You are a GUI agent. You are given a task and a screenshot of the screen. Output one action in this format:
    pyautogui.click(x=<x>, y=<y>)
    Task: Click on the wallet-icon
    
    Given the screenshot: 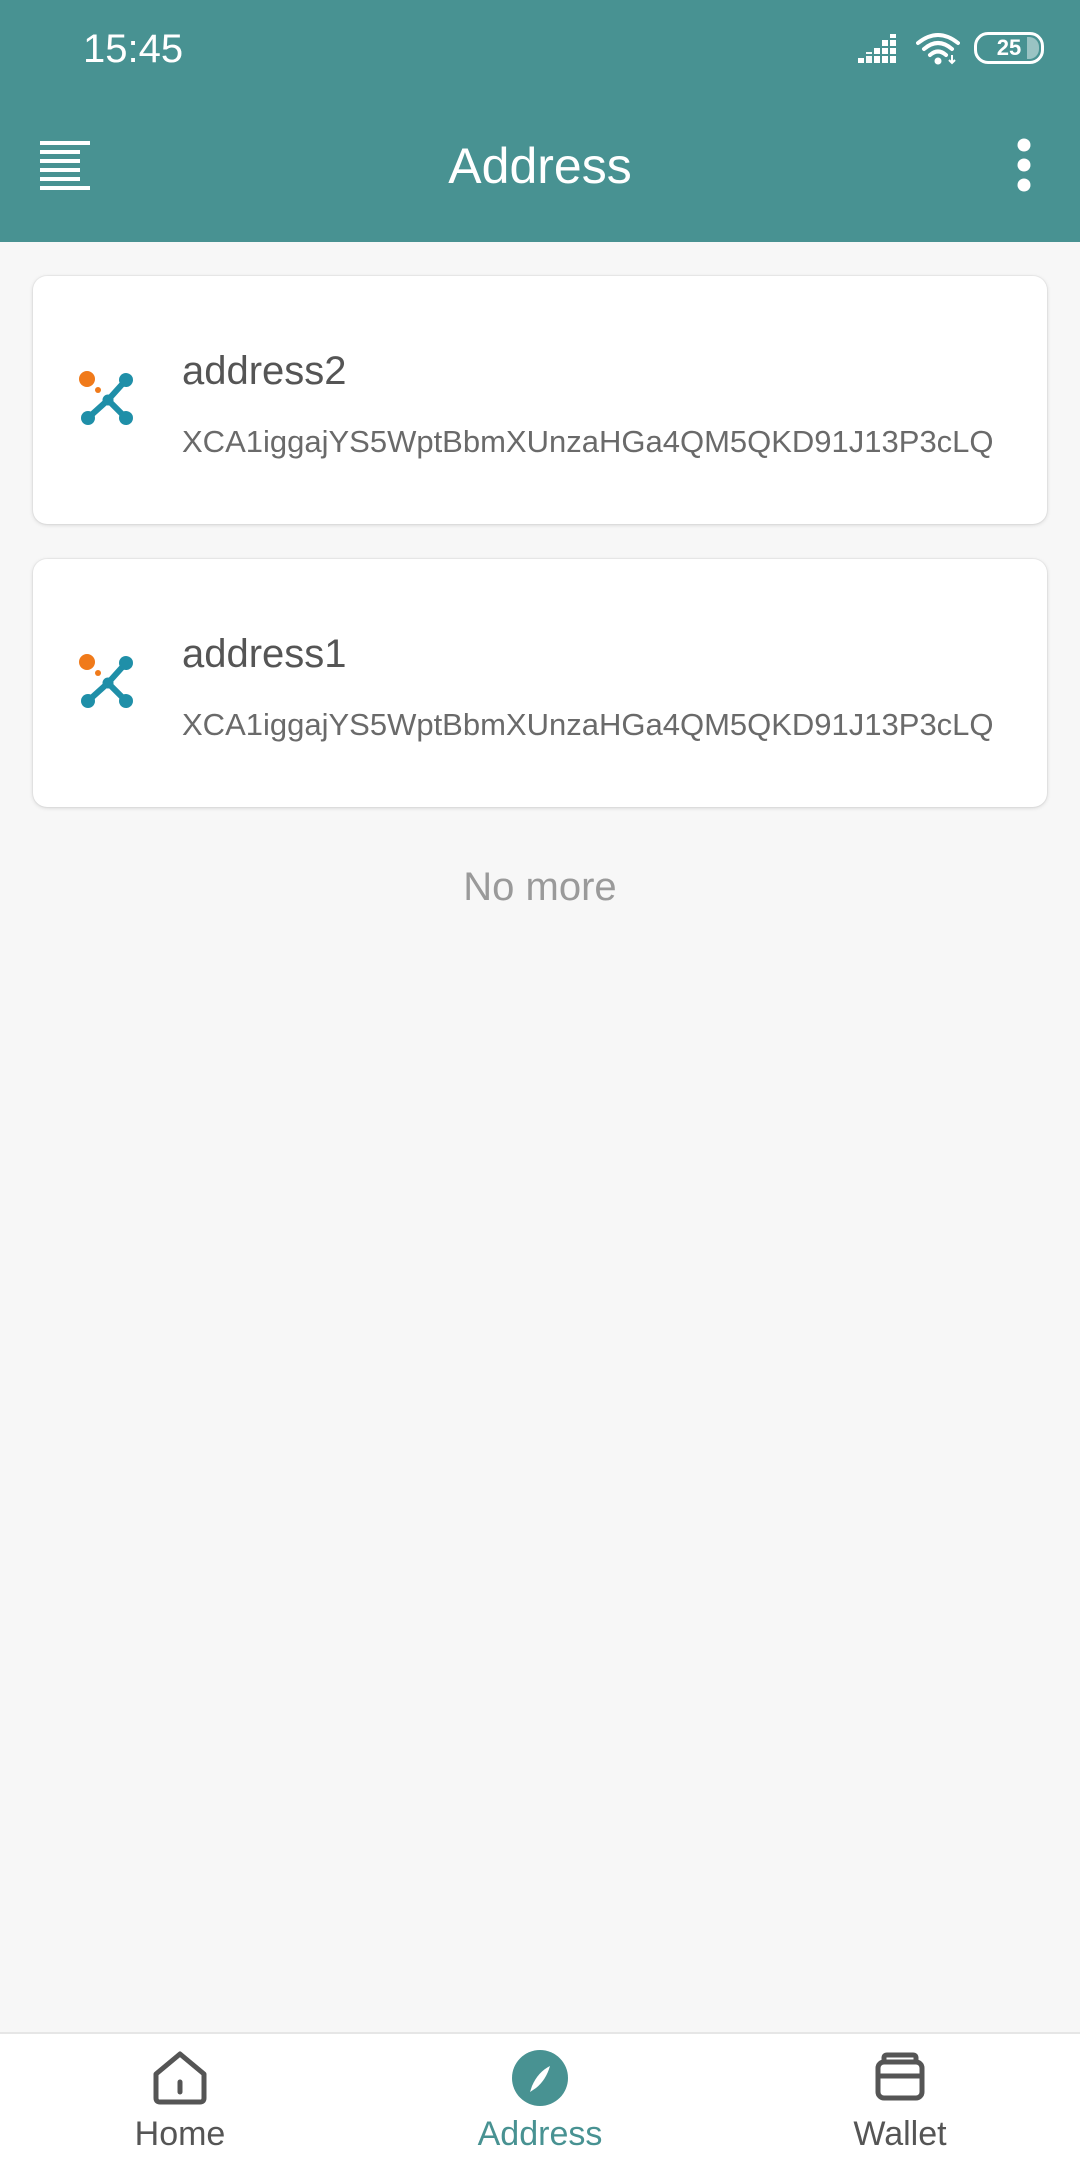 What is the action you would take?
    pyautogui.click(x=900, y=2076)
    